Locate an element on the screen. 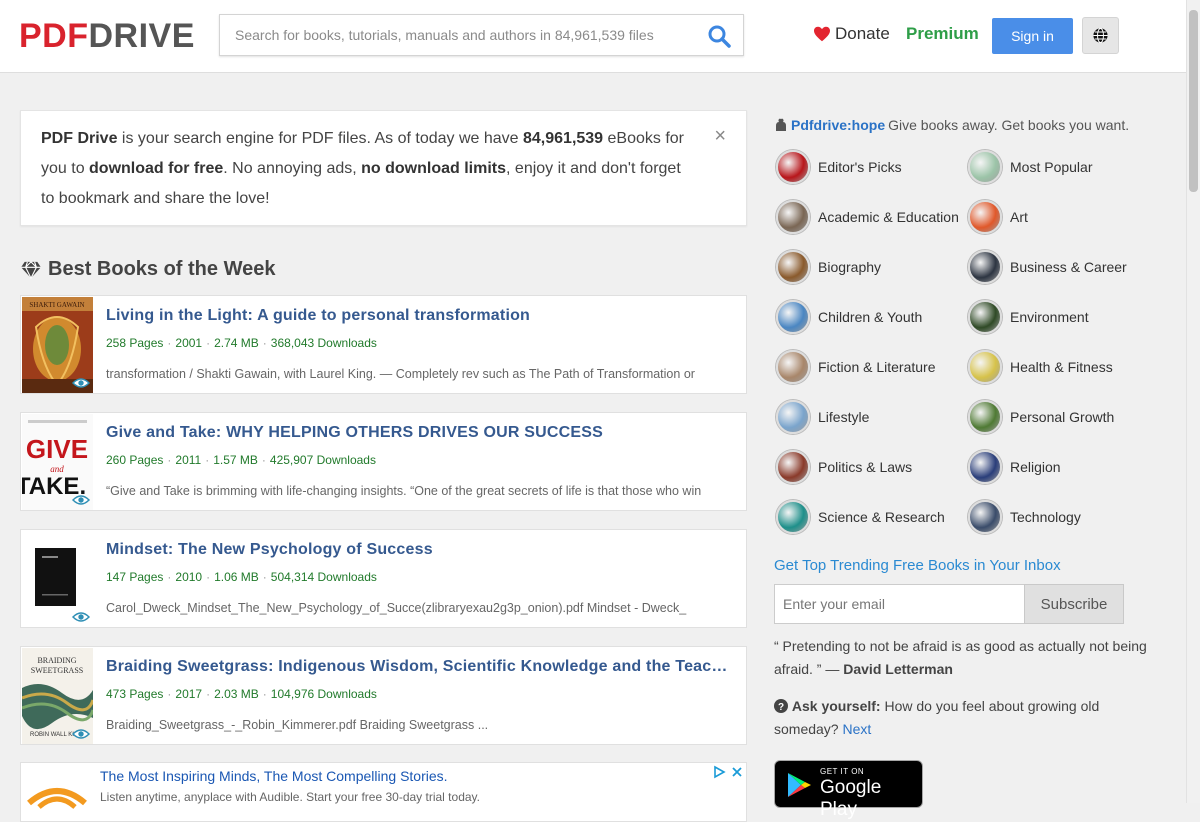 This screenshot has width=1200, height=822. category-label: Most Popular is located at coordinates (1051, 167).